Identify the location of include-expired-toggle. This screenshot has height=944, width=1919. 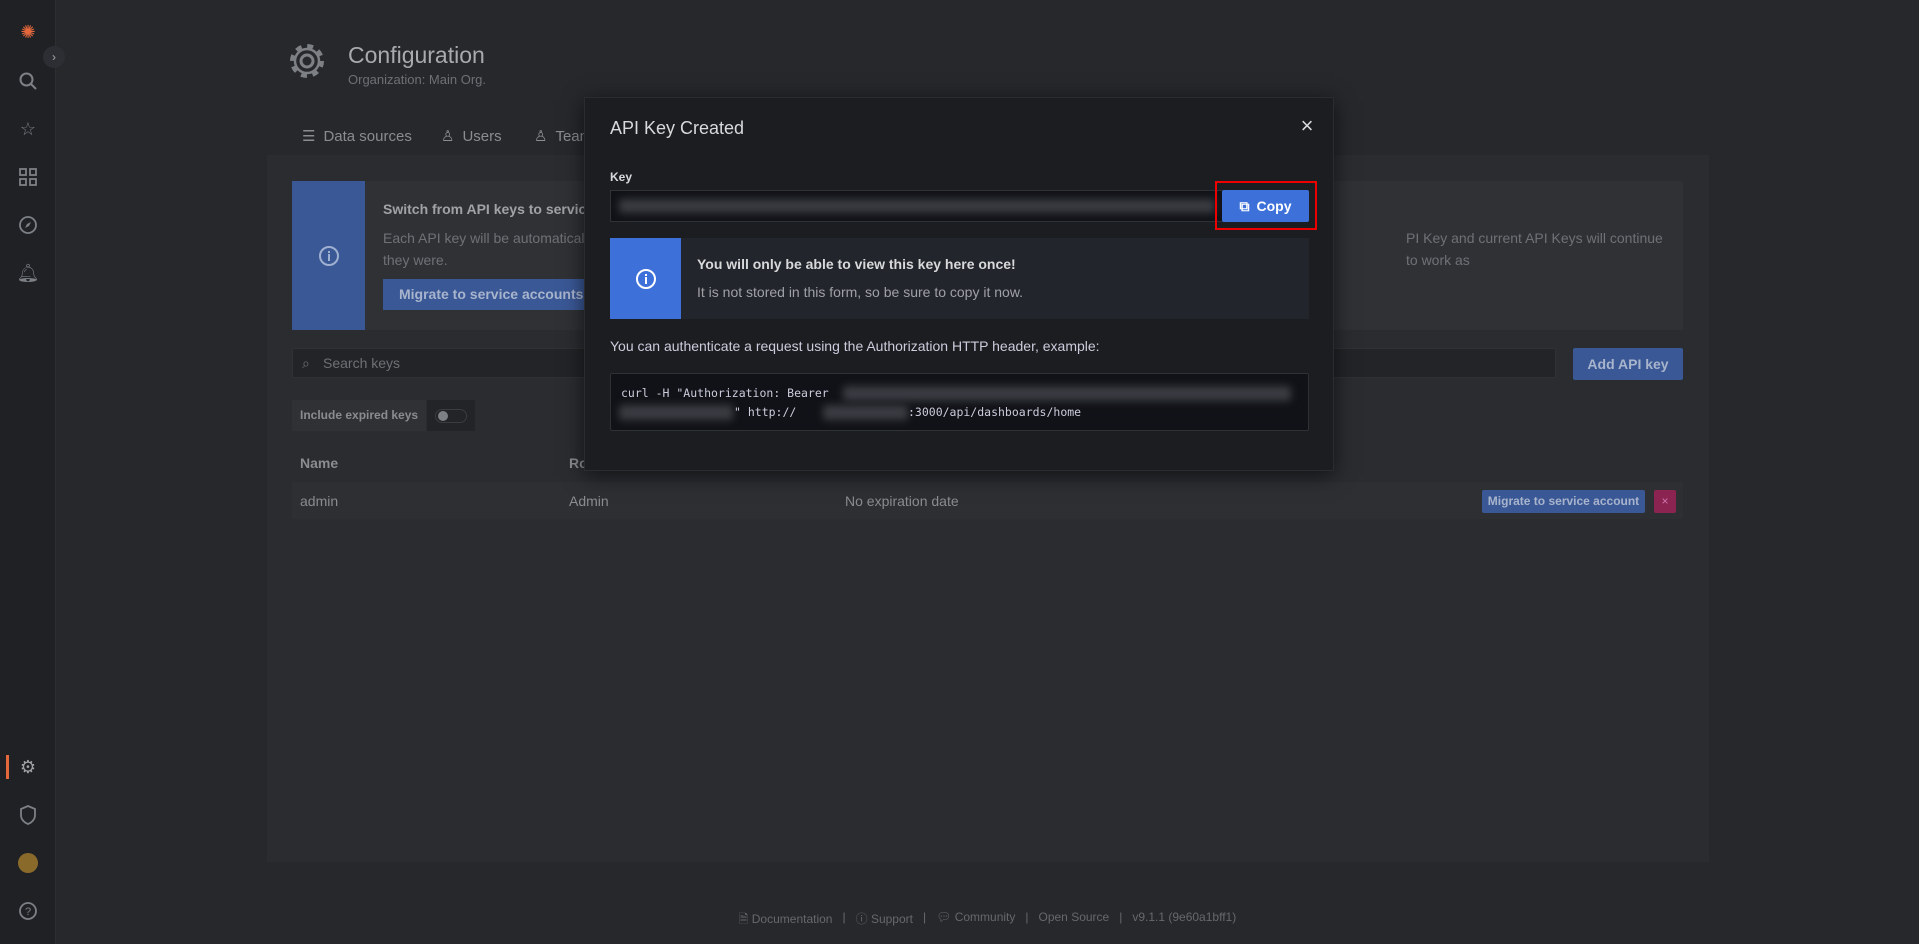
(451, 416).